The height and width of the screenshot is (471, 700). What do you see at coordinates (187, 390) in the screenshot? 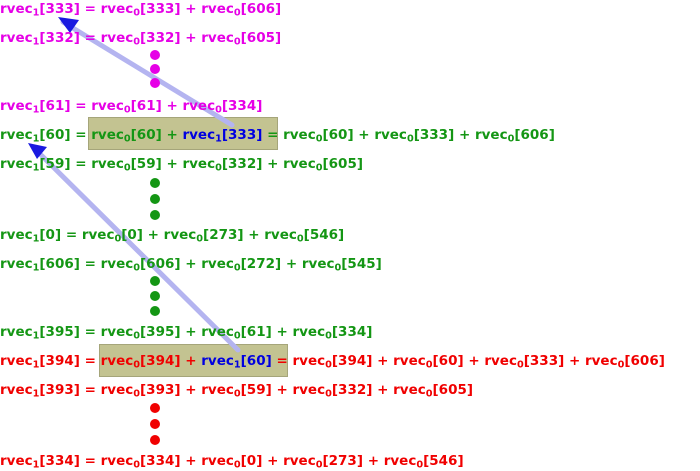
I see `equation-text: [393] + rvec` at bounding box center [187, 390].